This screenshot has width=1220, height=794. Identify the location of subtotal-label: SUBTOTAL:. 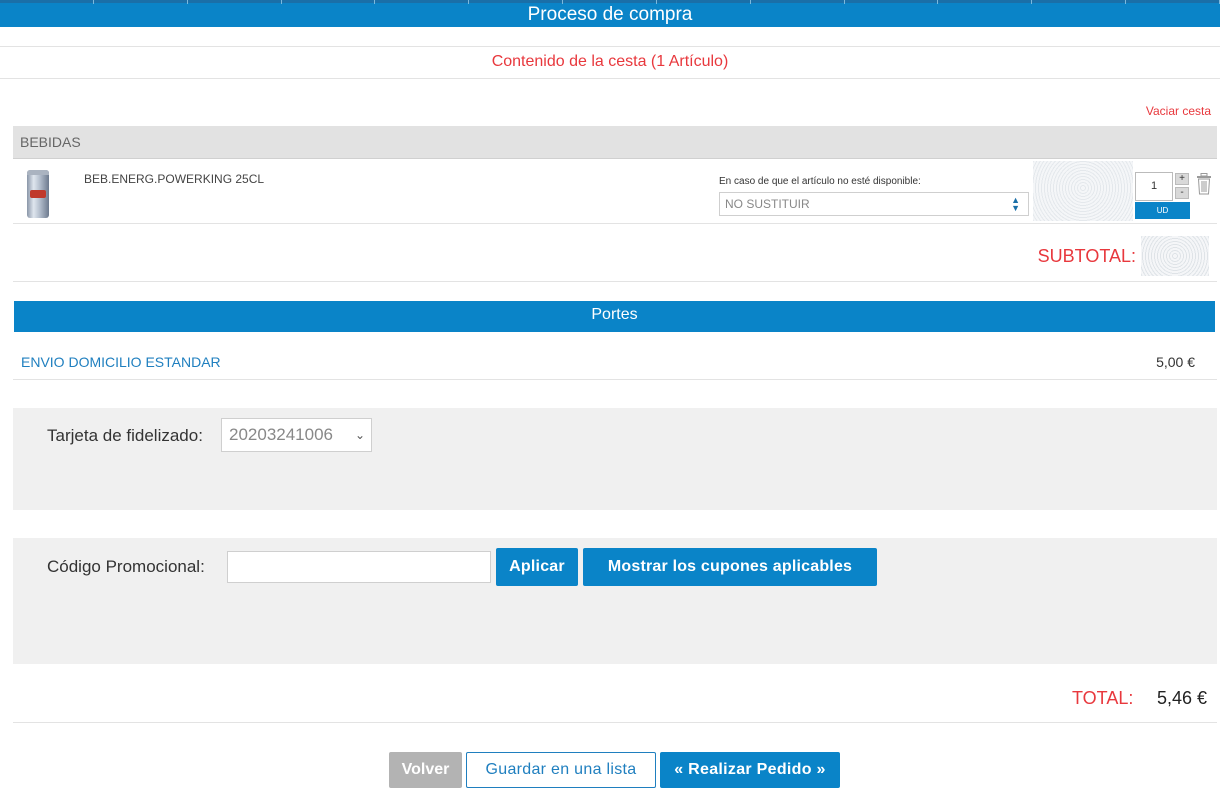
(1086, 256).